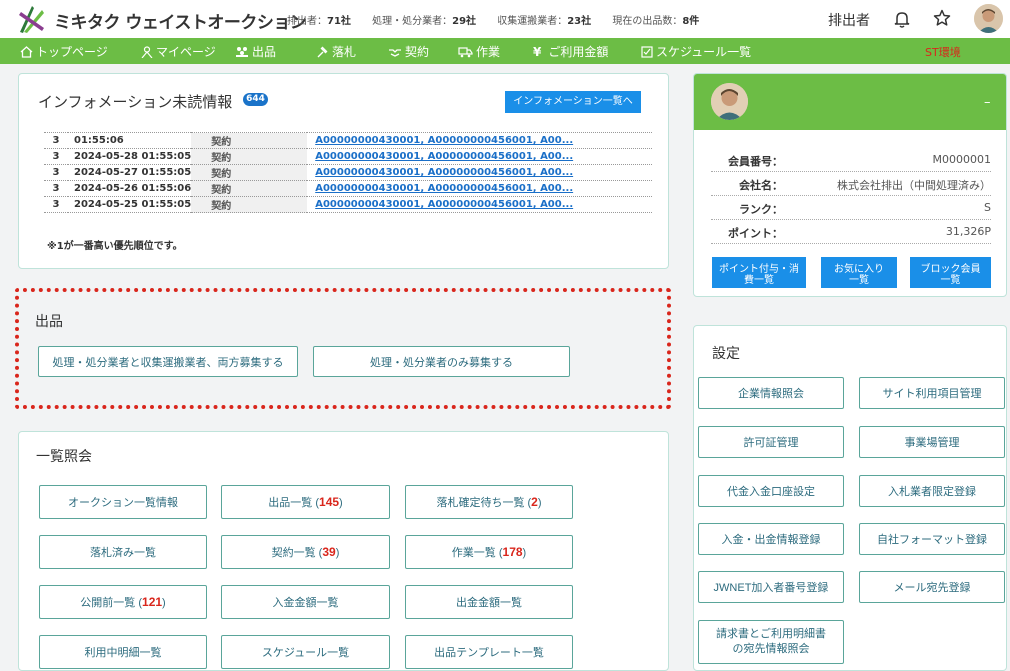 This screenshot has height=671, width=1010. Describe the element at coordinates (465, 51) in the screenshot. I see `truck-icon` at that location.